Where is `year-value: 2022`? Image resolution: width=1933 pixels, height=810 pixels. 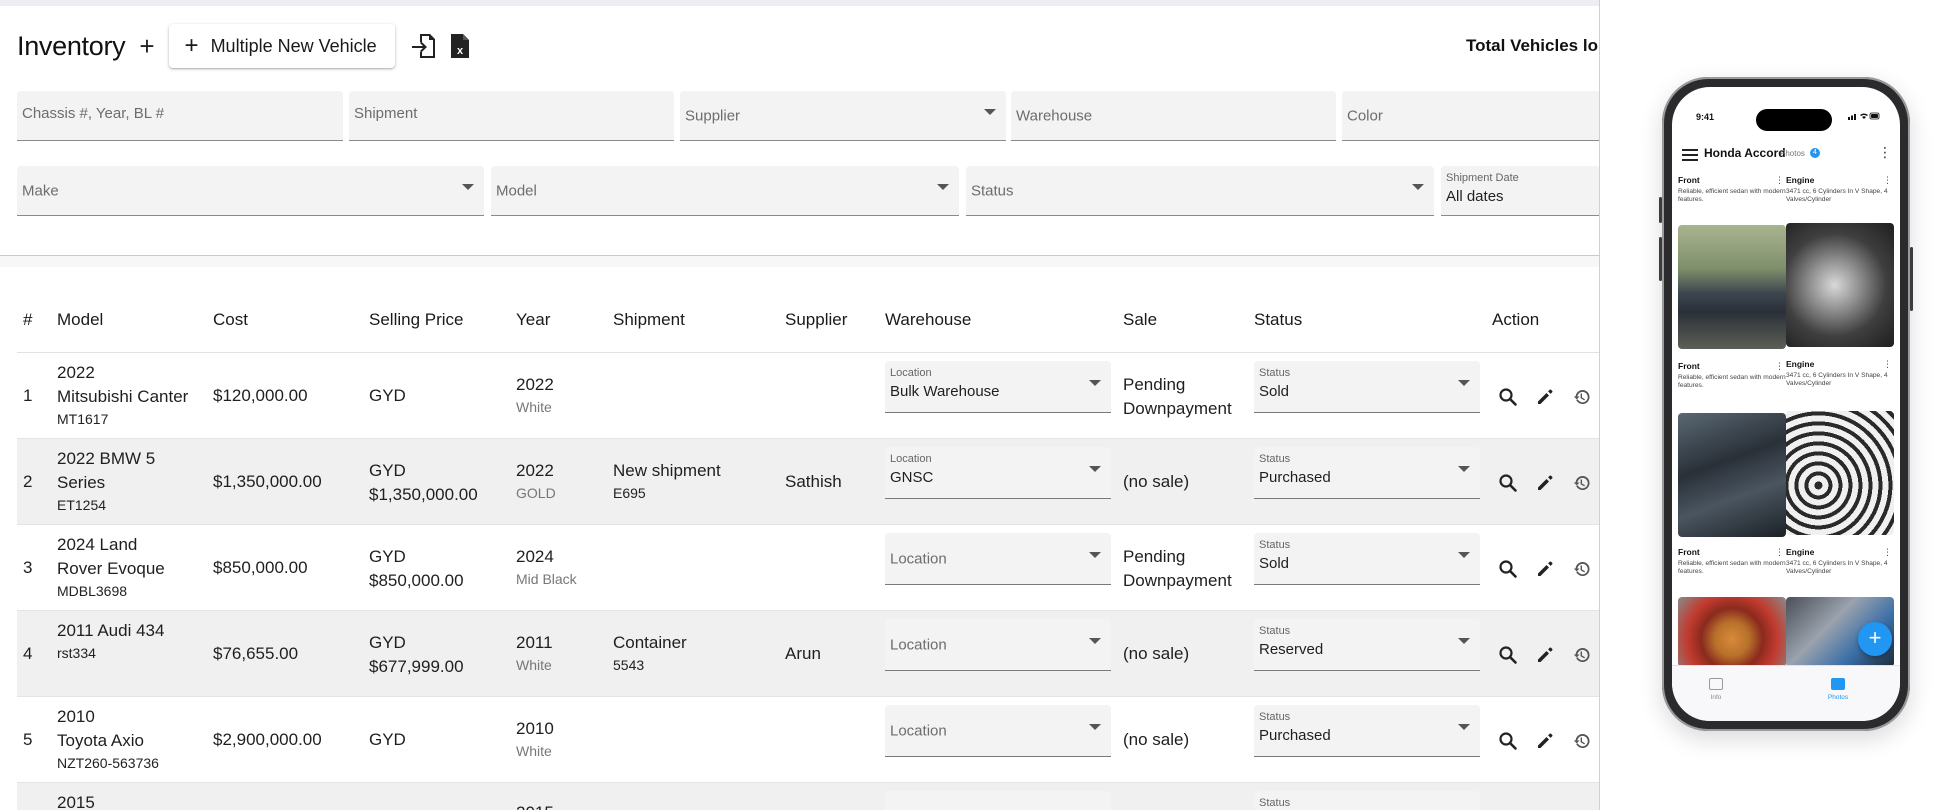
year-value: 2022 is located at coordinates (535, 470).